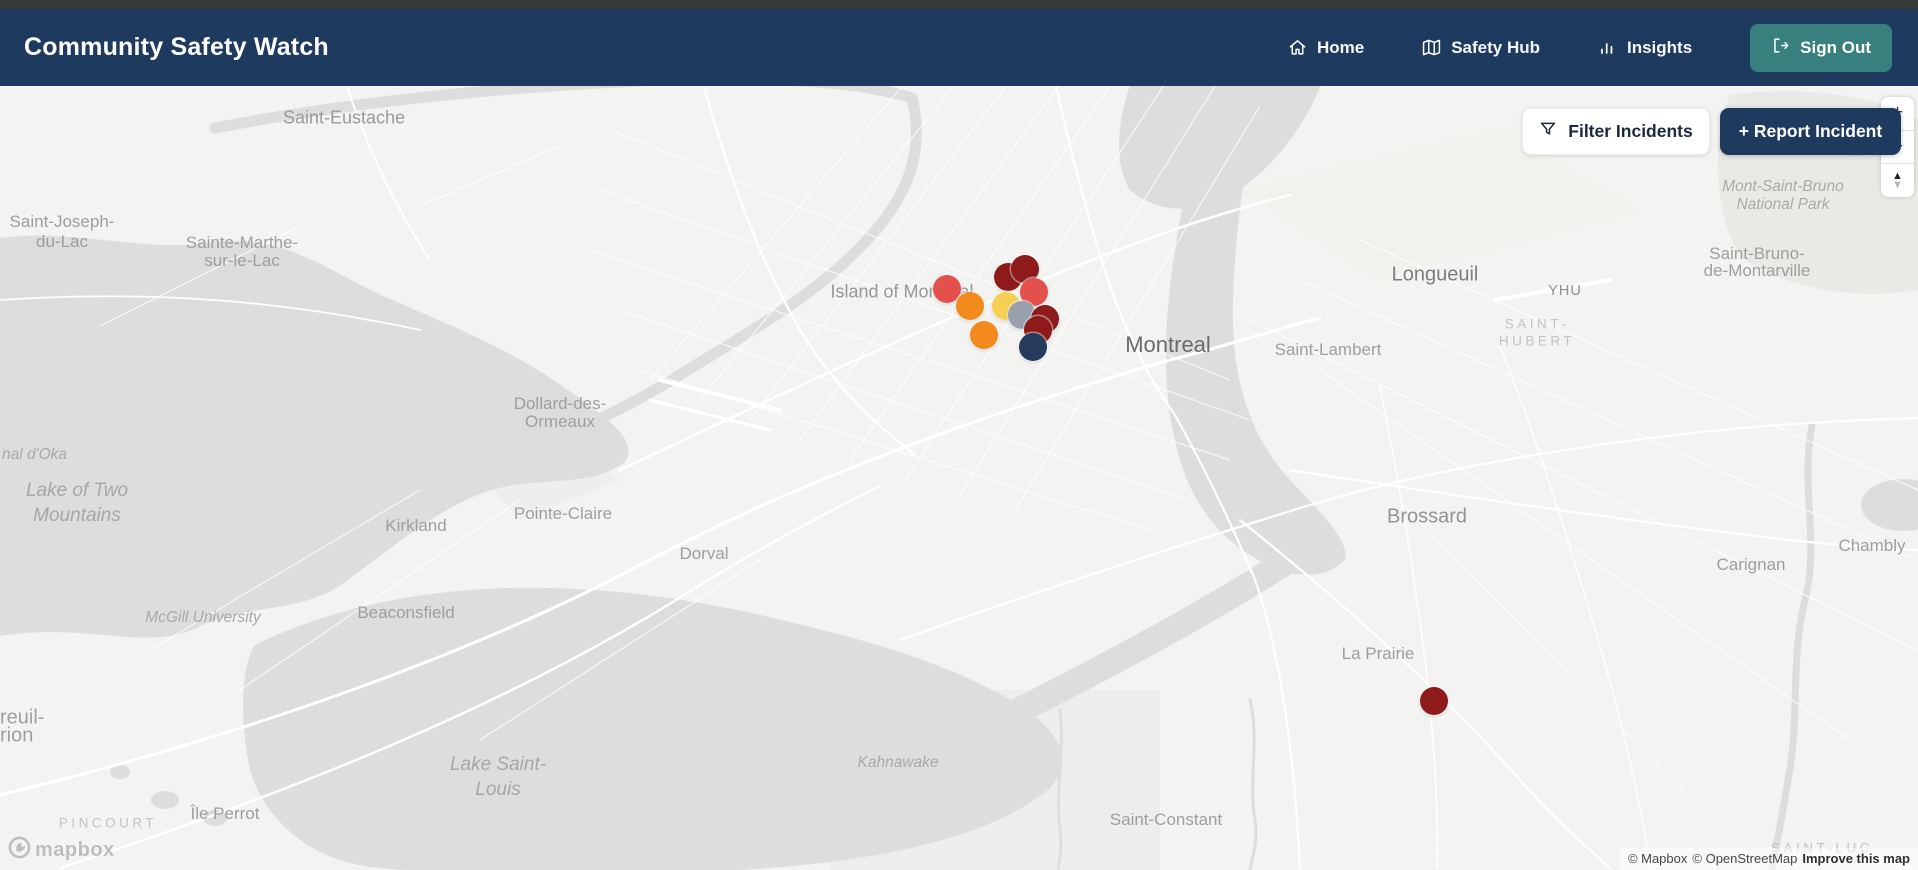 This screenshot has width=1918, height=870. What do you see at coordinates (1340, 47) in the screenshot?
I see `nav-label: Home` at bounding box center [1340, 47].